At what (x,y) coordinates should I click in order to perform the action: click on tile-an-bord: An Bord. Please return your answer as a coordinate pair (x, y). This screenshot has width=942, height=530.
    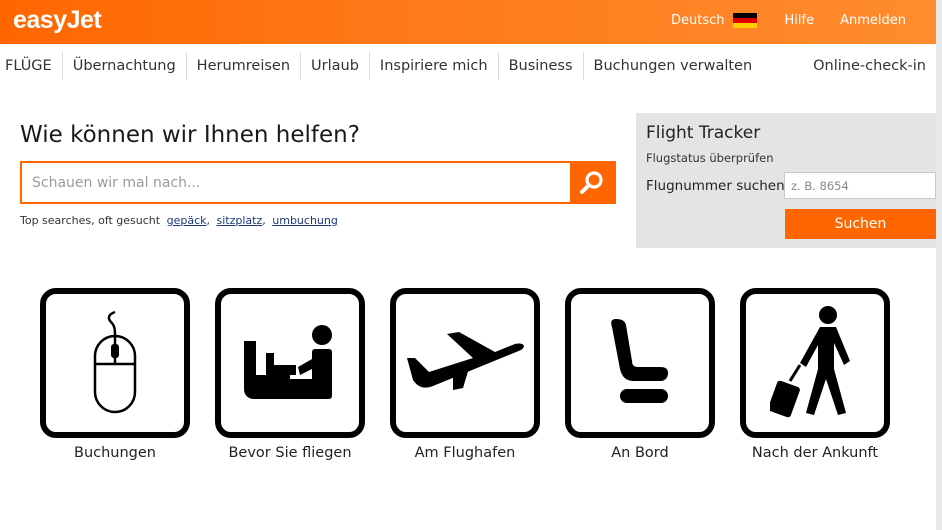
    Looking at the image, I should click on (640, 374).